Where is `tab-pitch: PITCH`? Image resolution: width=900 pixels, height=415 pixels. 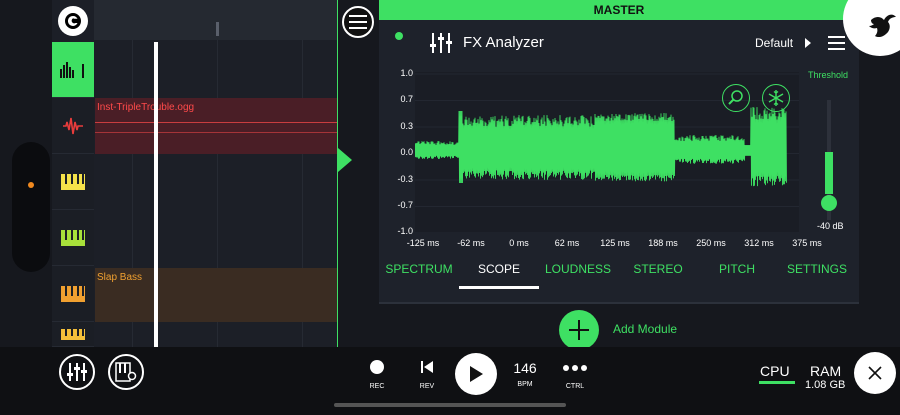 tab-pitch: PITCH is located at coordinates (737, 269).